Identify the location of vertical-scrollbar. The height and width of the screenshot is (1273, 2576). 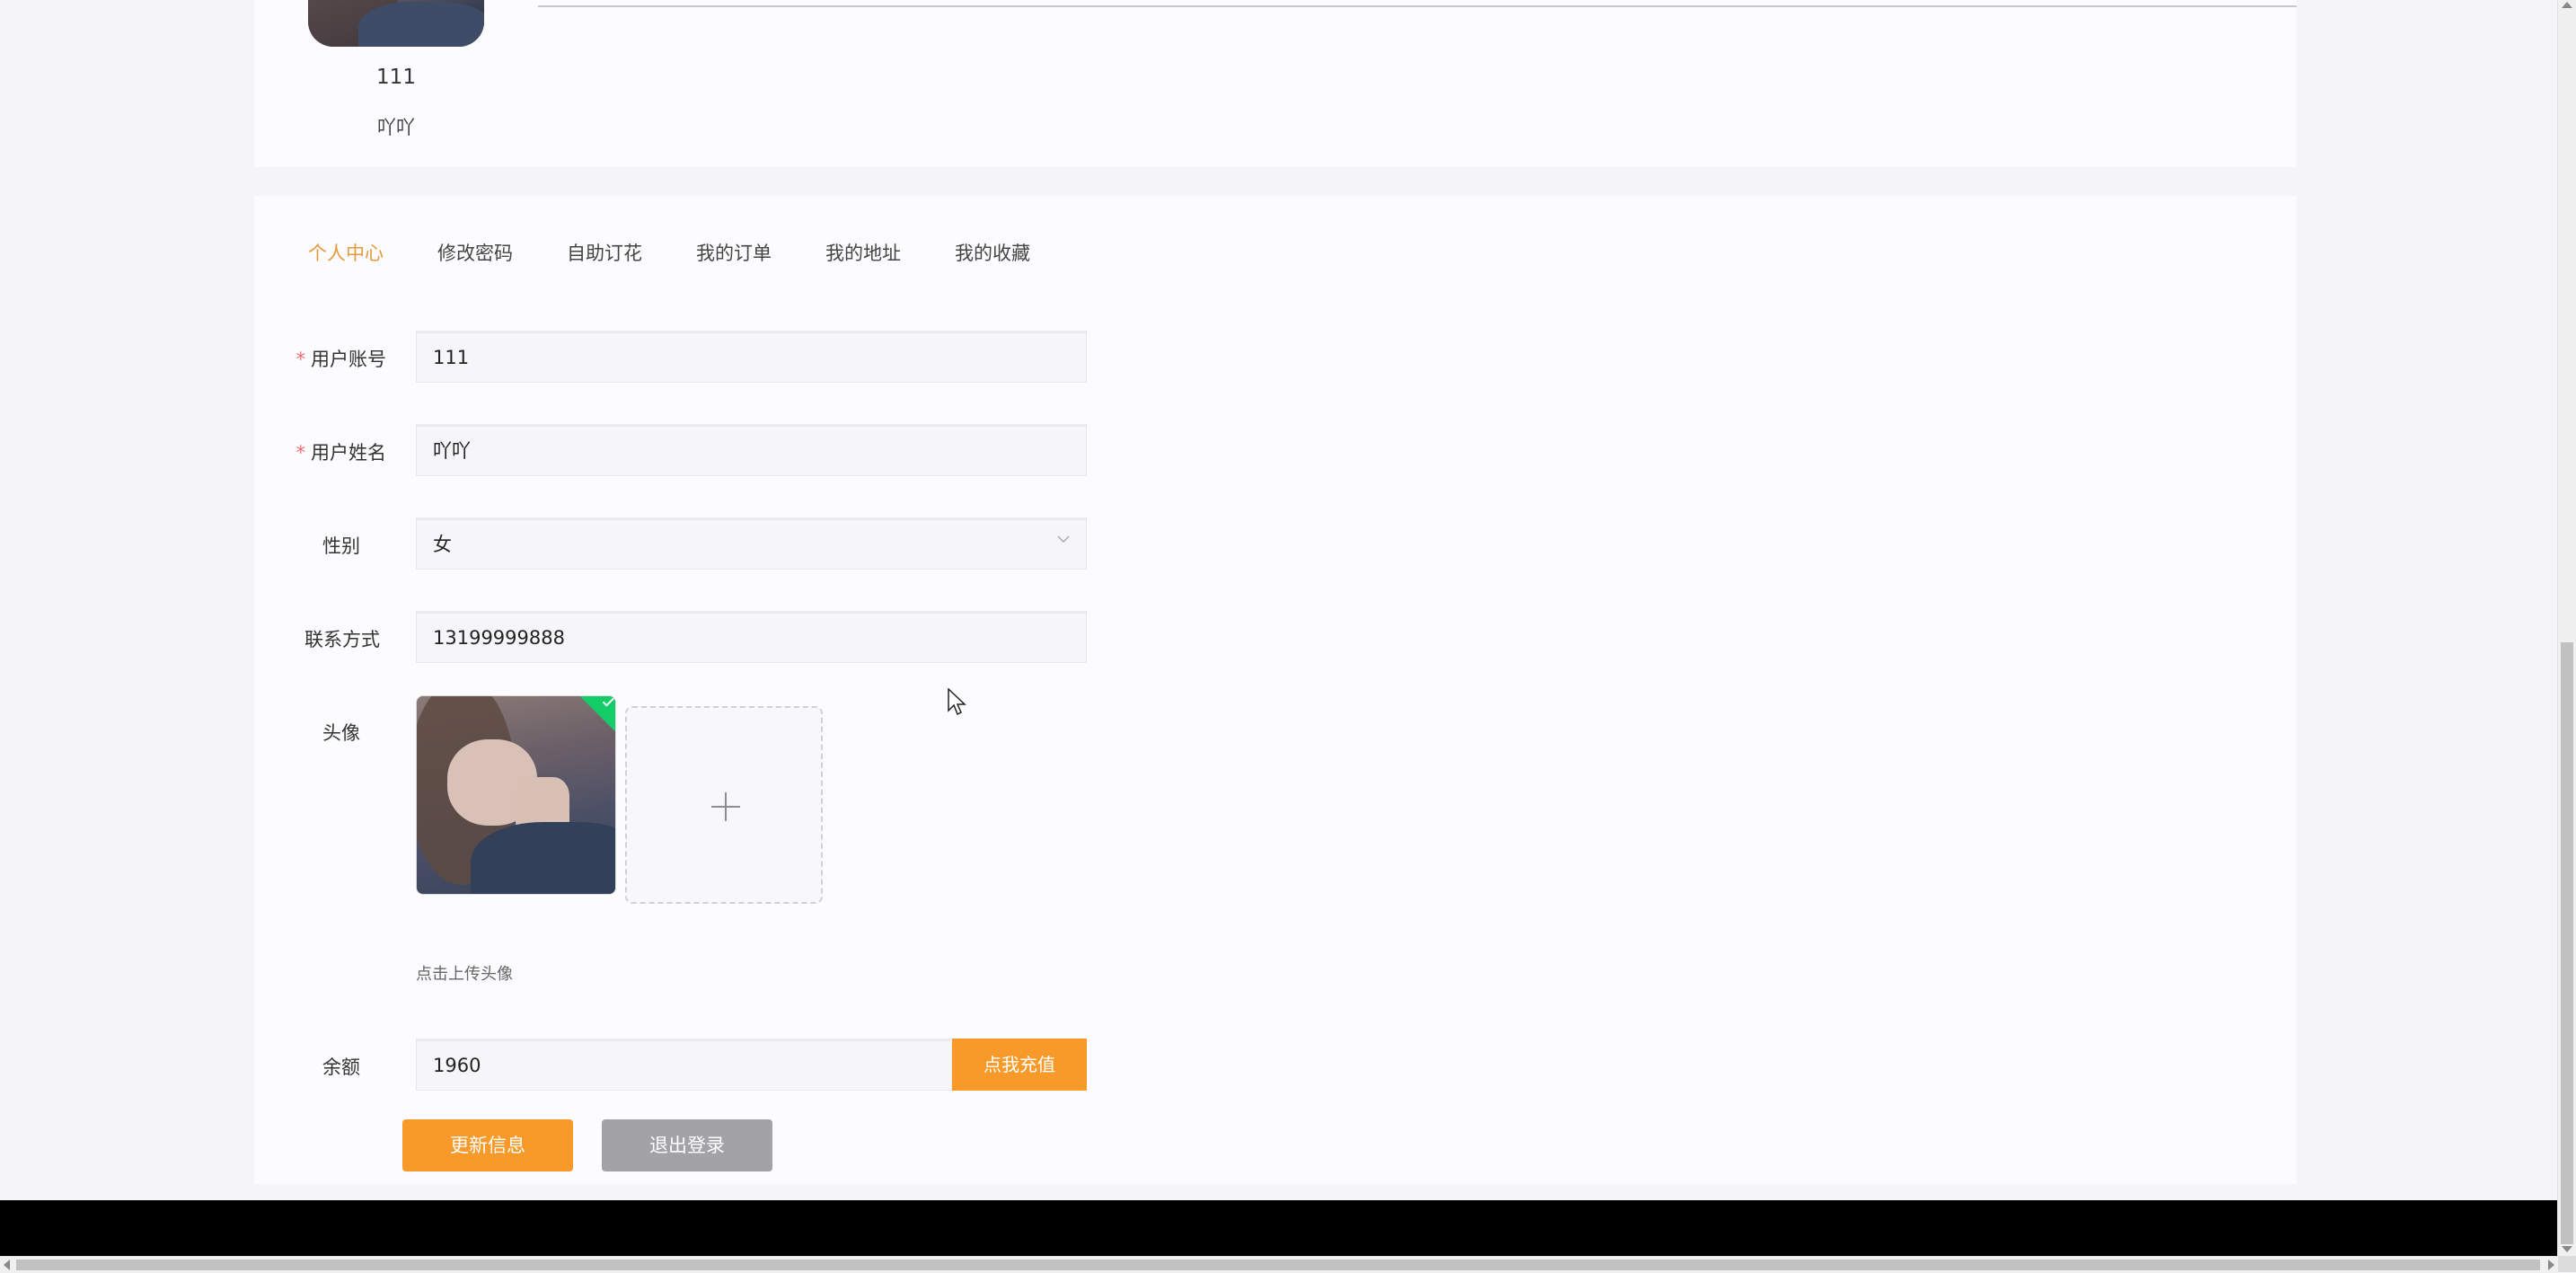
(2566, 628).